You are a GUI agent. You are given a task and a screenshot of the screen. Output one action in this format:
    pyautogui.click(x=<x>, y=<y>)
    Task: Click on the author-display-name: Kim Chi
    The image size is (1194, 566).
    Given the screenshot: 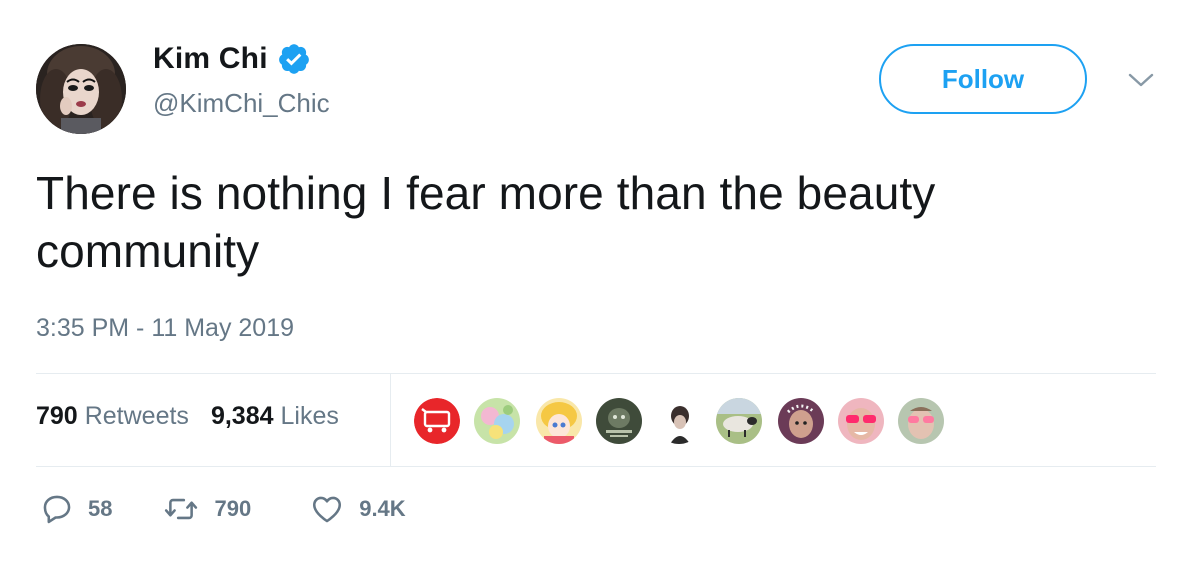 What is the action you would take?
    pyautogui.click(x=210, y=59)
    